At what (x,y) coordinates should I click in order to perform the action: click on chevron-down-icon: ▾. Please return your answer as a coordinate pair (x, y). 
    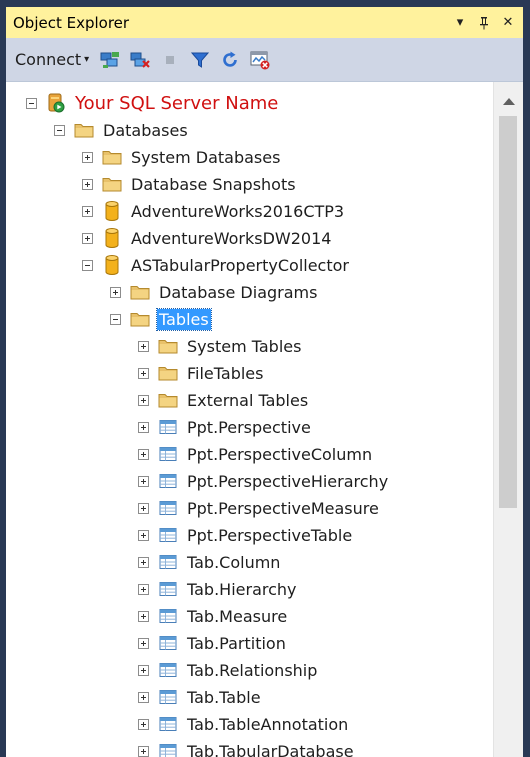
    Looking at the image, I should click on (87, 59).